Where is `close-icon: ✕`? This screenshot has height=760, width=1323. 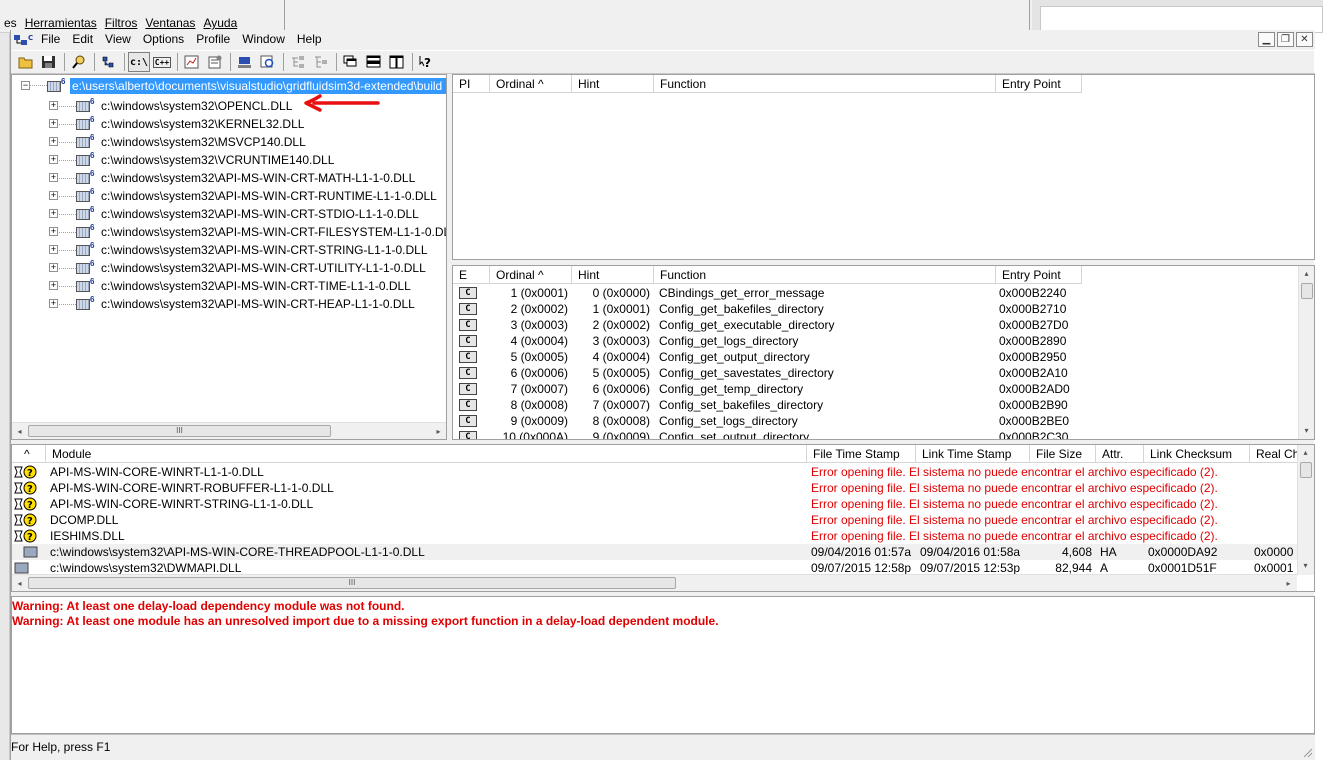
close-icon: ✕ is located at coordinates (1304, 39).